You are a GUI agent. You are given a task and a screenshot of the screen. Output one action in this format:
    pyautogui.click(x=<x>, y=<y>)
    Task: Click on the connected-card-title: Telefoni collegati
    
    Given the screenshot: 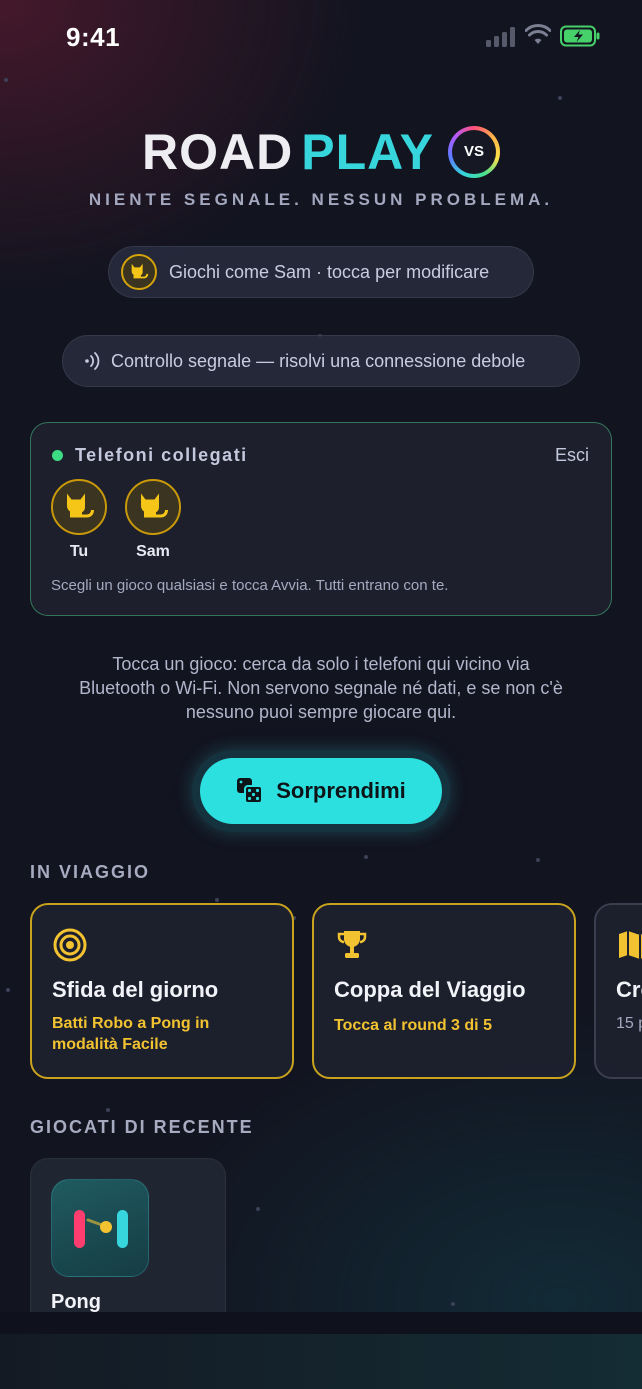 What is the action you would take?
    pyautogui.click(x=161, y=455)
    